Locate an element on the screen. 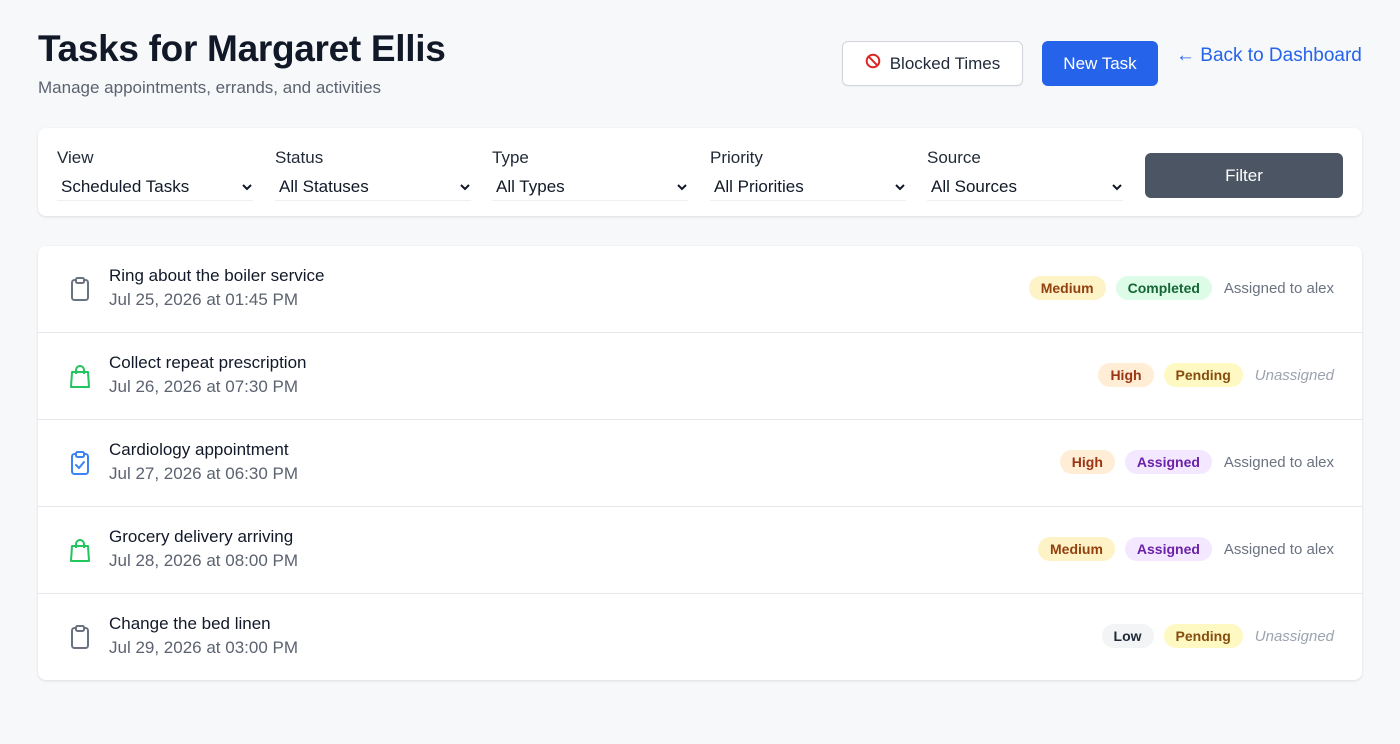 The width and height of the screenshot is (1400, 744). new-task-button: New Task is located at coordinates (1100, 63).